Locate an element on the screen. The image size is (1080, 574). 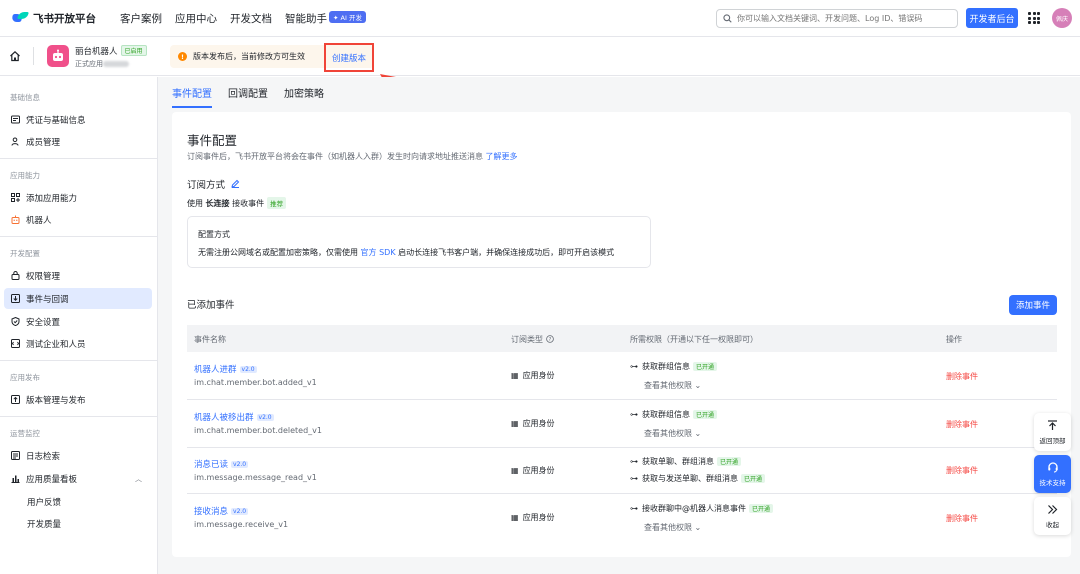
event-name-text: 消息已读 is located at coordinates (211, 465).